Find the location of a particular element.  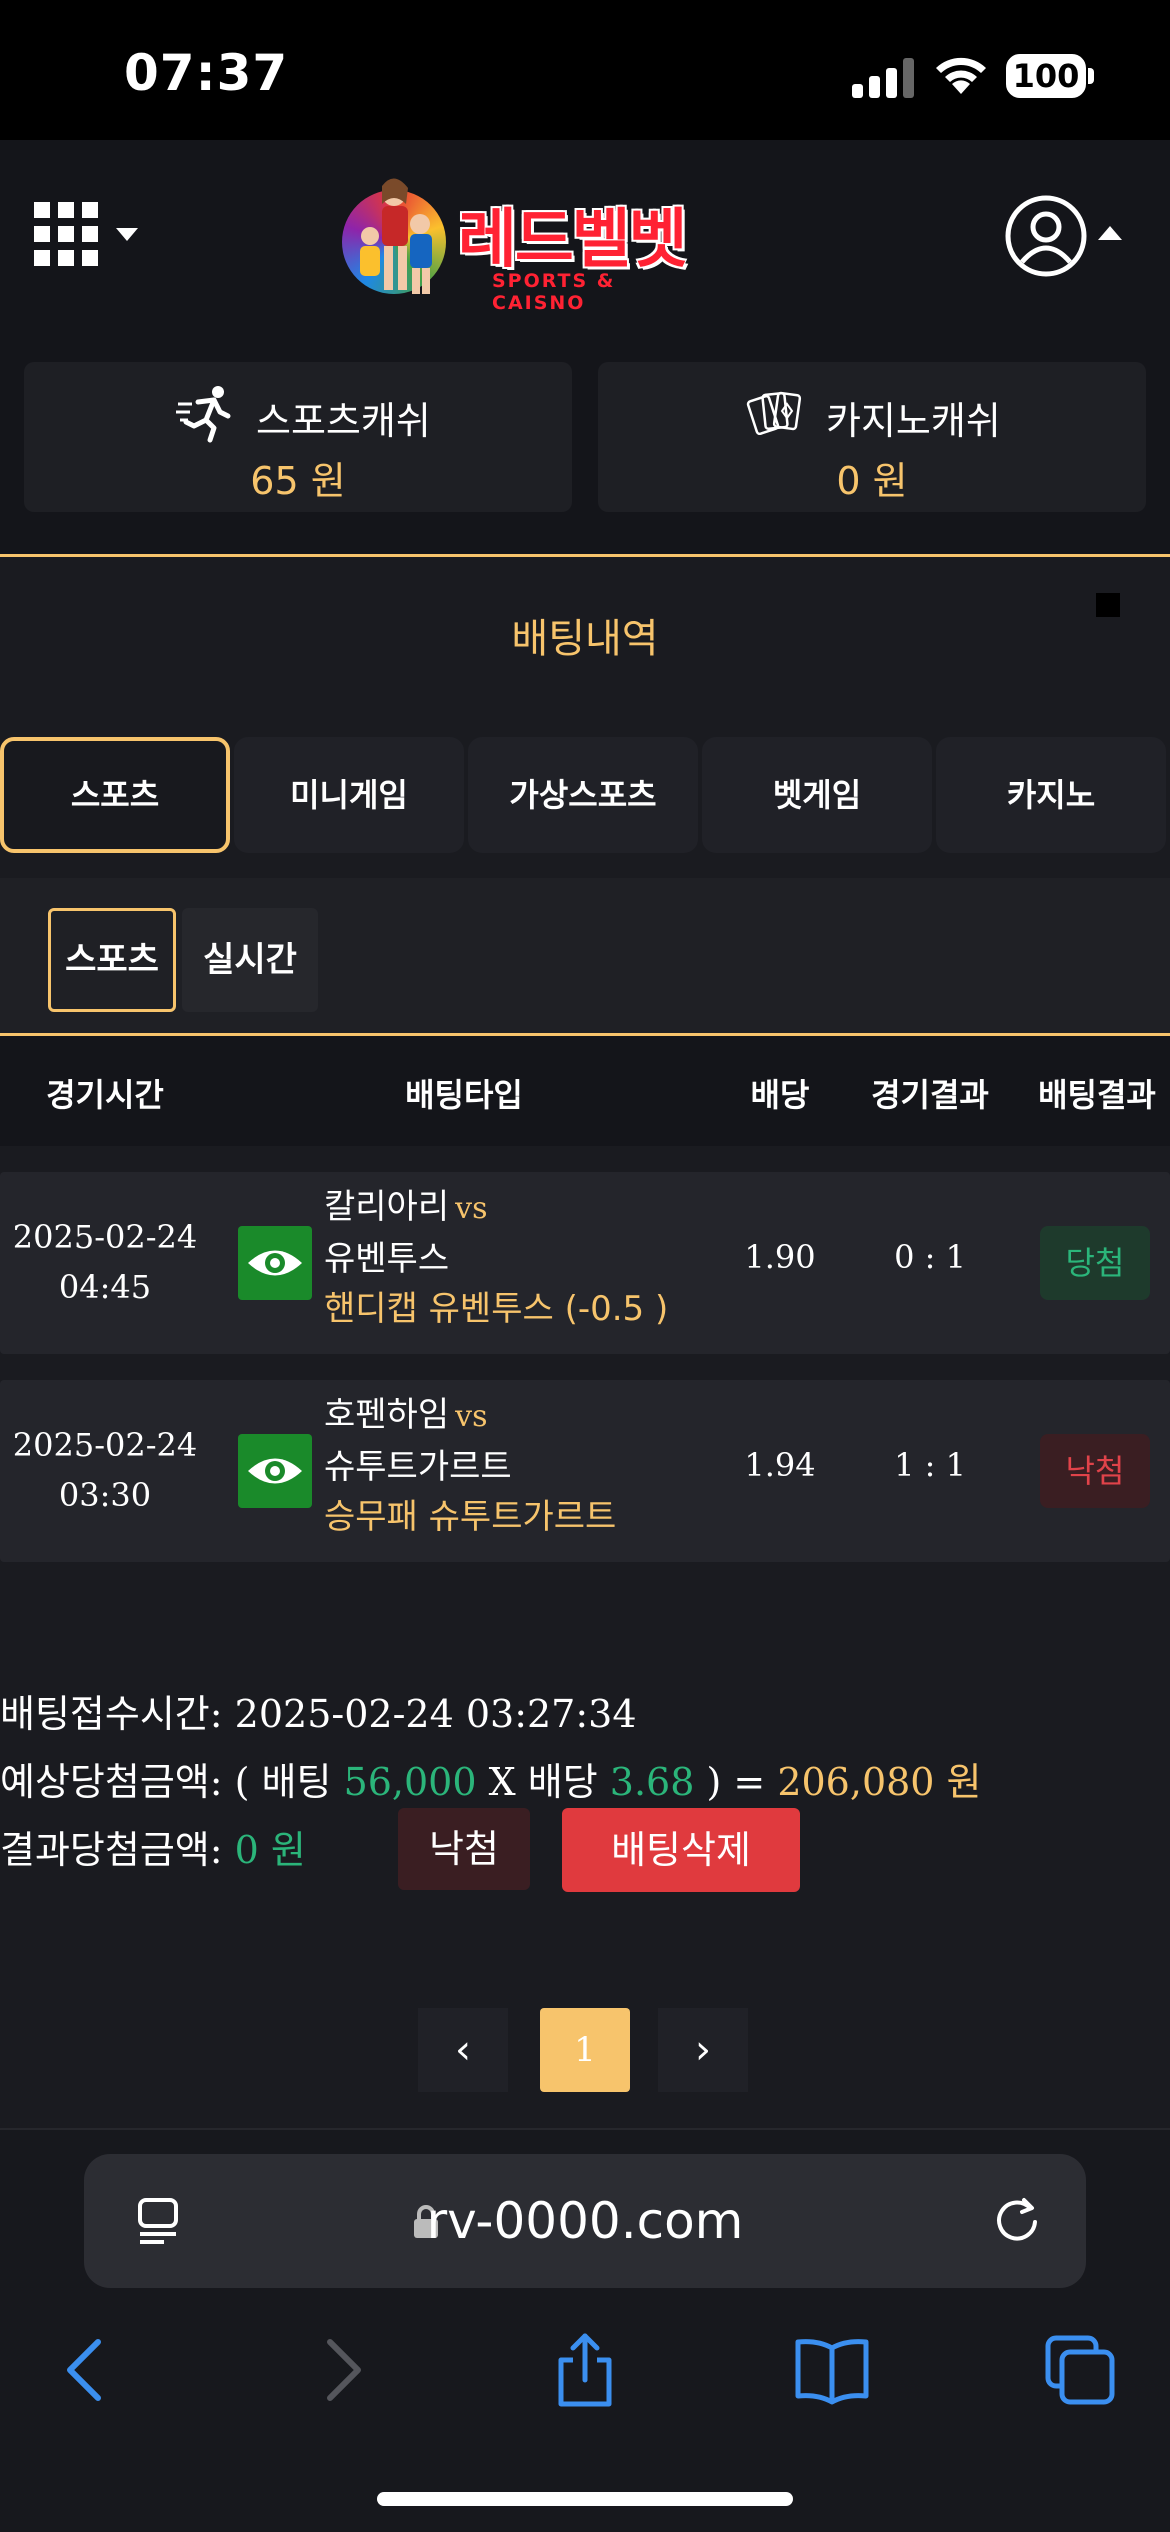

bet-pick: 승무패 슈투트가르트 is located at coordinates (470, 1517).